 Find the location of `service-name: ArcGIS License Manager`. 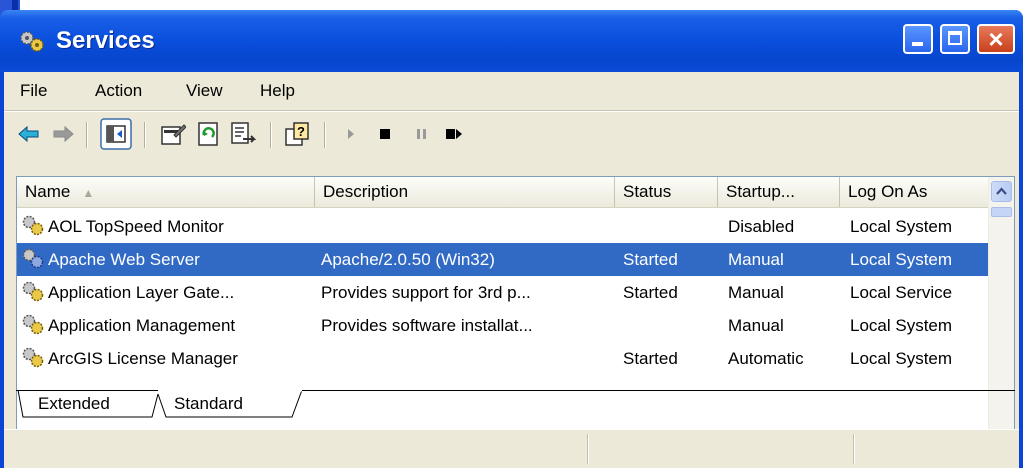

service-name: ArcGIS License Manager is located at coordinates (143, 358).